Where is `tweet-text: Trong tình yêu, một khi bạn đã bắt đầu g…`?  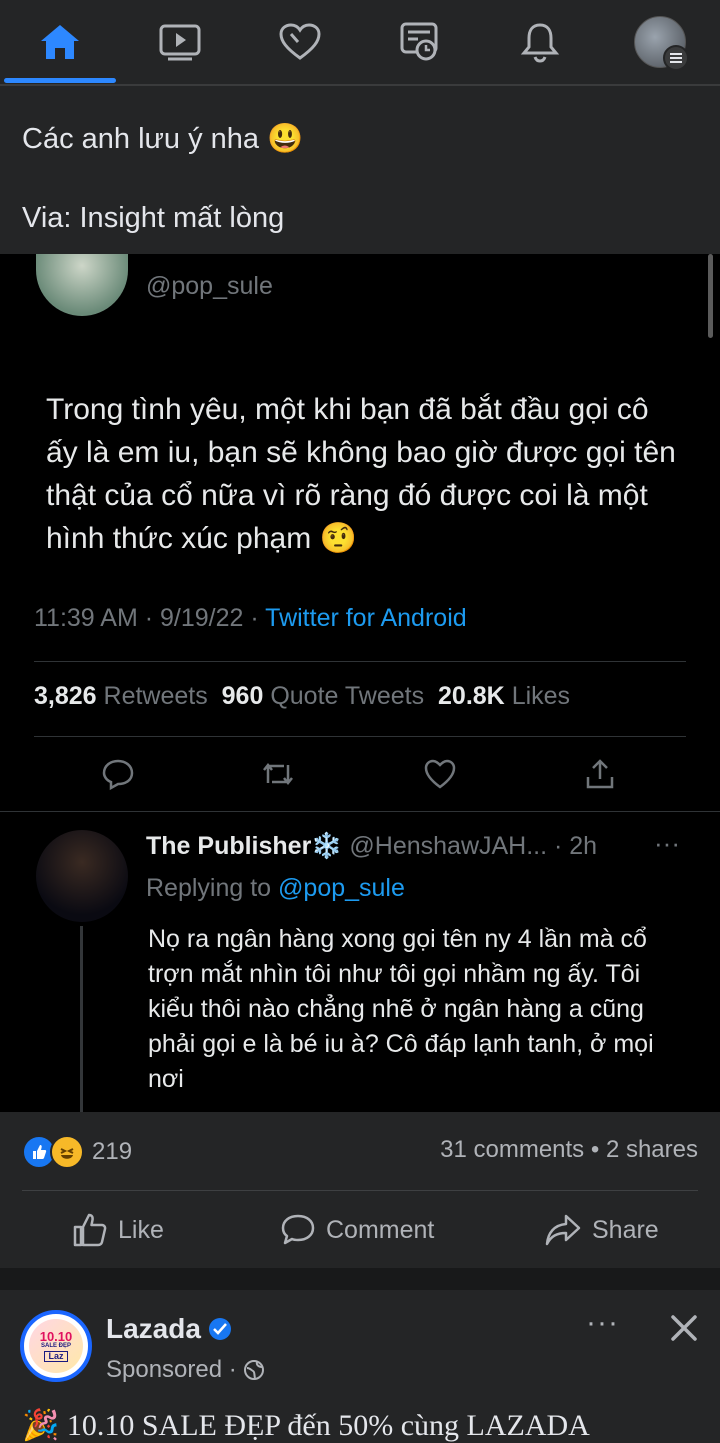
tweet-text: Trong tình yêu, một khi bạn đã bắt đầu g… is located at coordinates (361, 474).